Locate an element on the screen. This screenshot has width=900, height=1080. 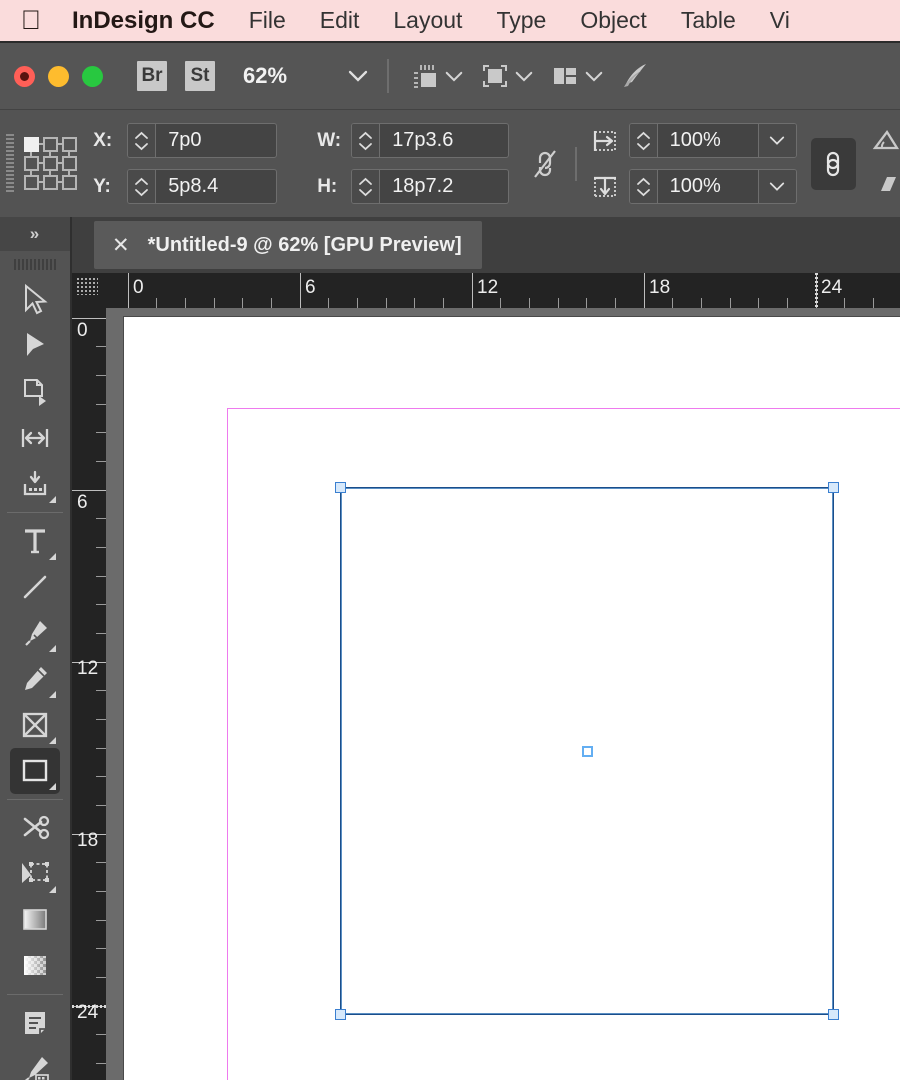
menu-item-object: Object is located at coordinates (613, 20).